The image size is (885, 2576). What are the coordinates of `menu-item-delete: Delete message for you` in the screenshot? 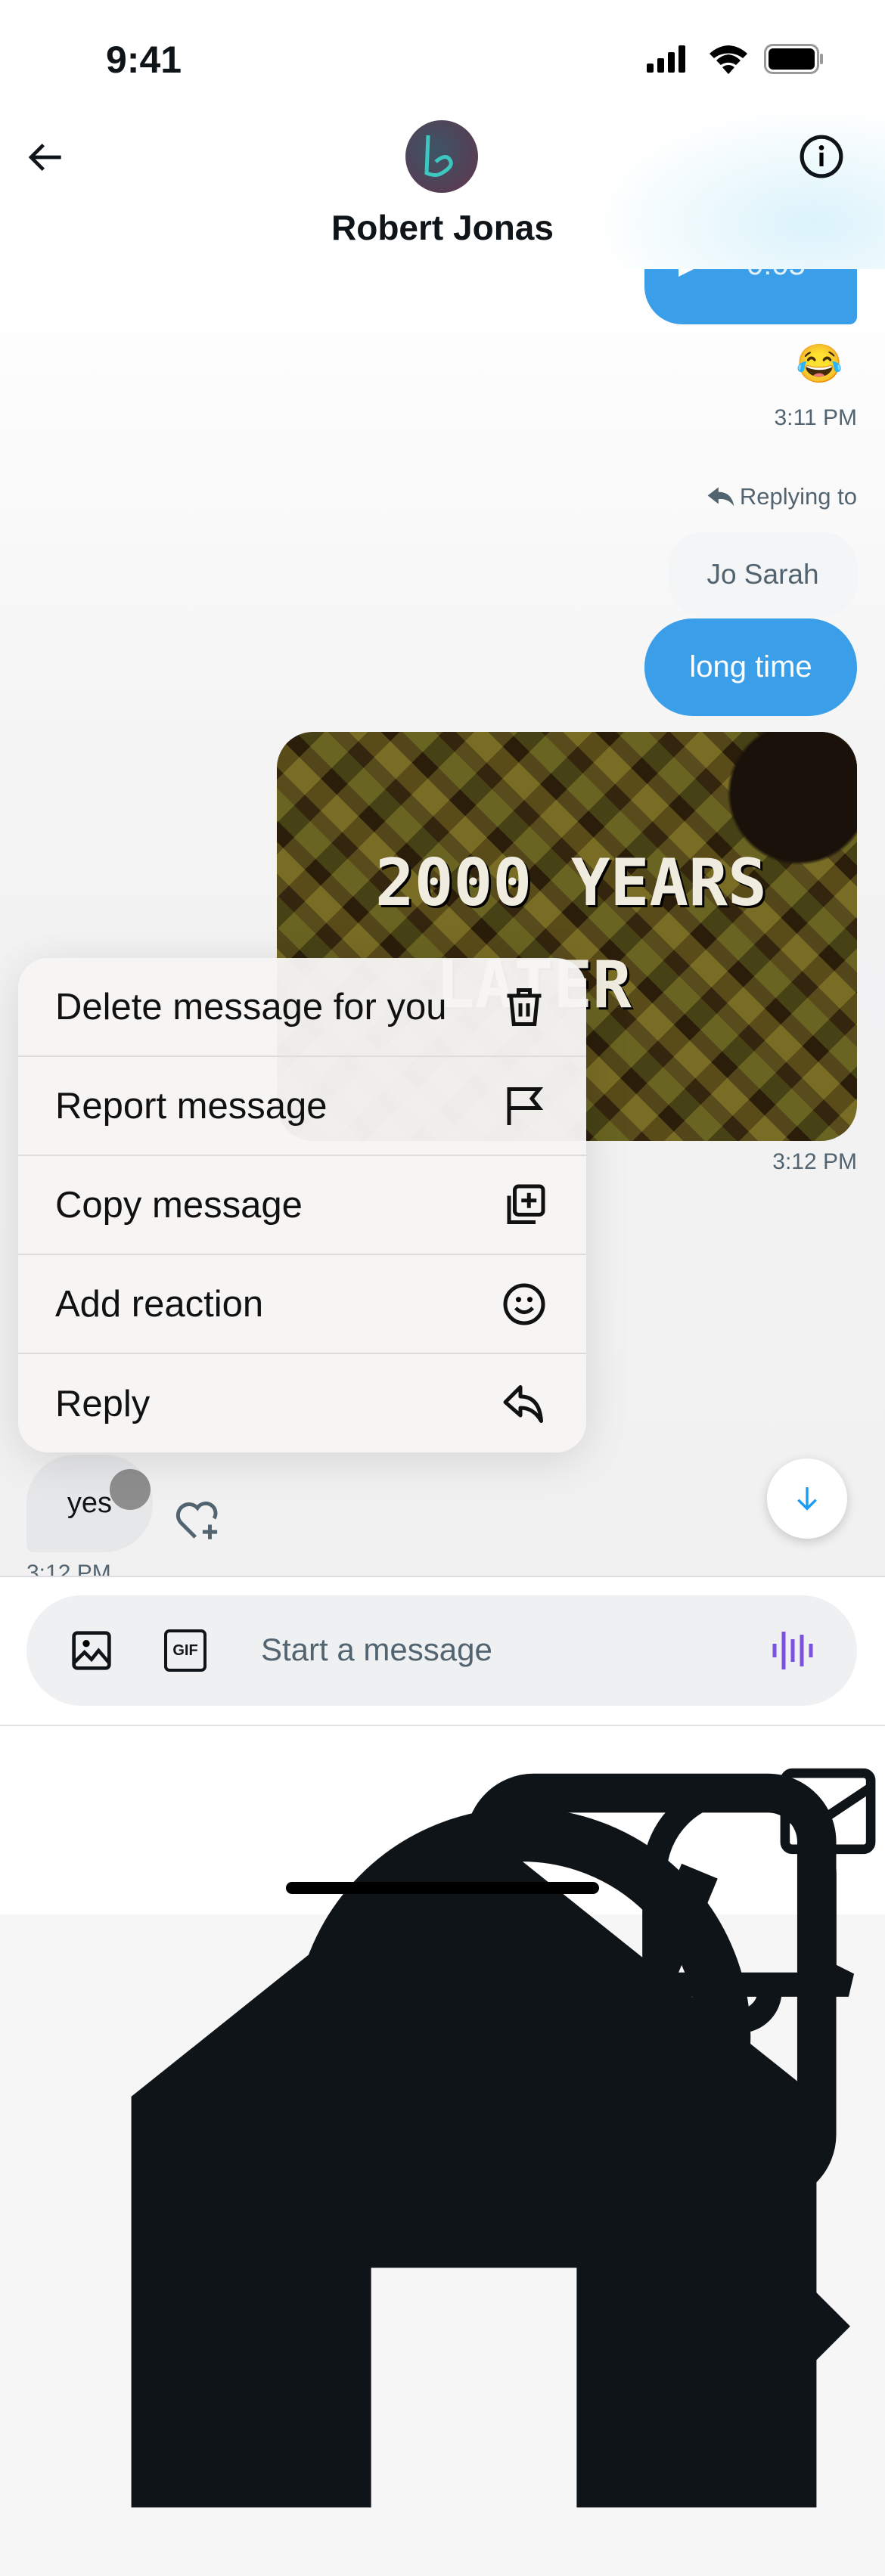 It's located at (302, 1008).